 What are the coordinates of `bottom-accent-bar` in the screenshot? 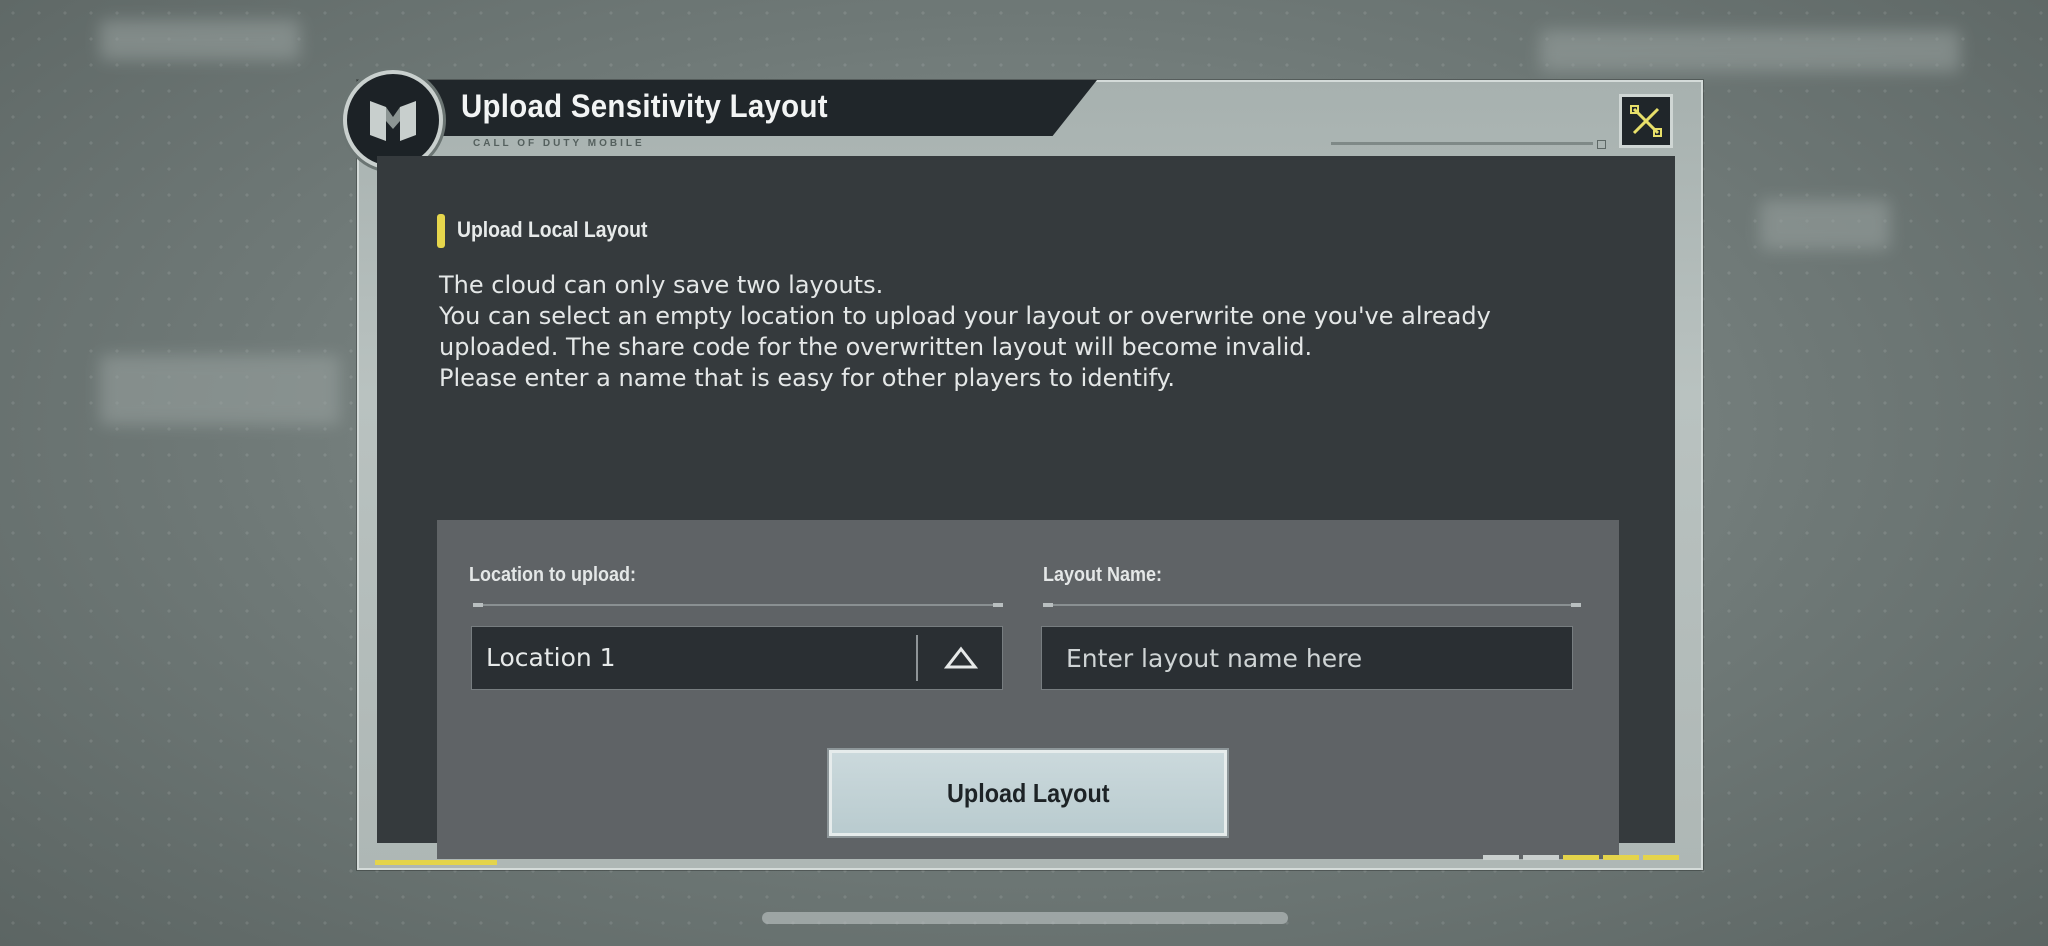 It's located at (436, 862).